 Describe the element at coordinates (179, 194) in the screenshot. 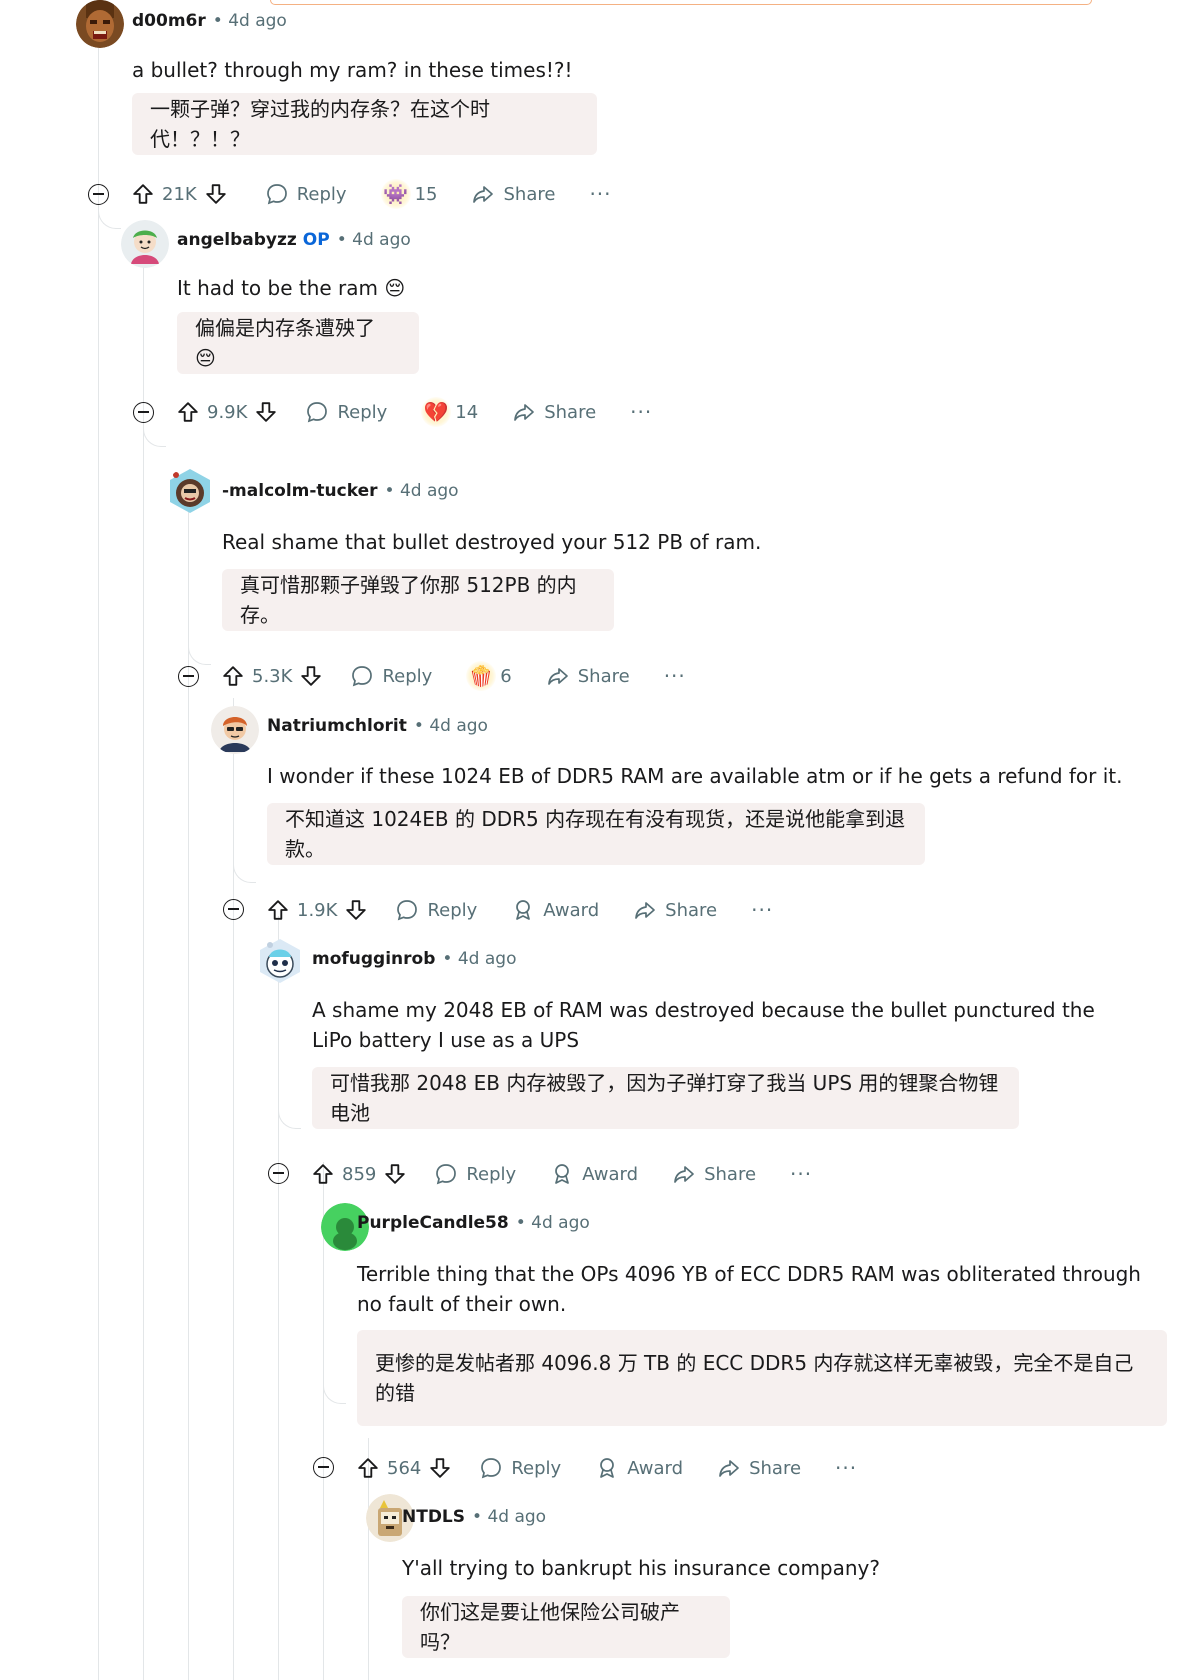

I see `vote-score: 21K` at that location.